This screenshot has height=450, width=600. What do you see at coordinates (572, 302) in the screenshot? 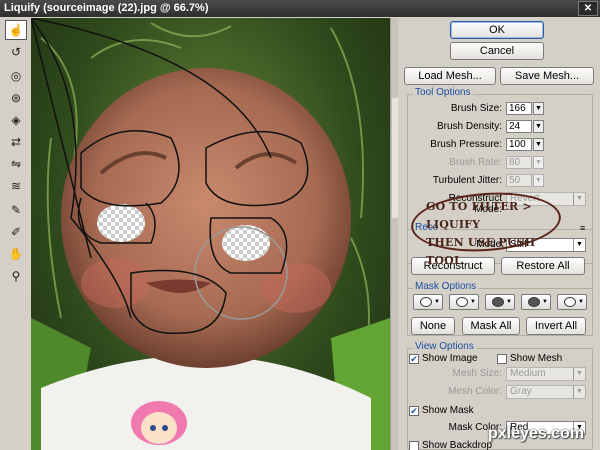
I see `mask-invert-icon: ▼` at bounding box center [572, 302].